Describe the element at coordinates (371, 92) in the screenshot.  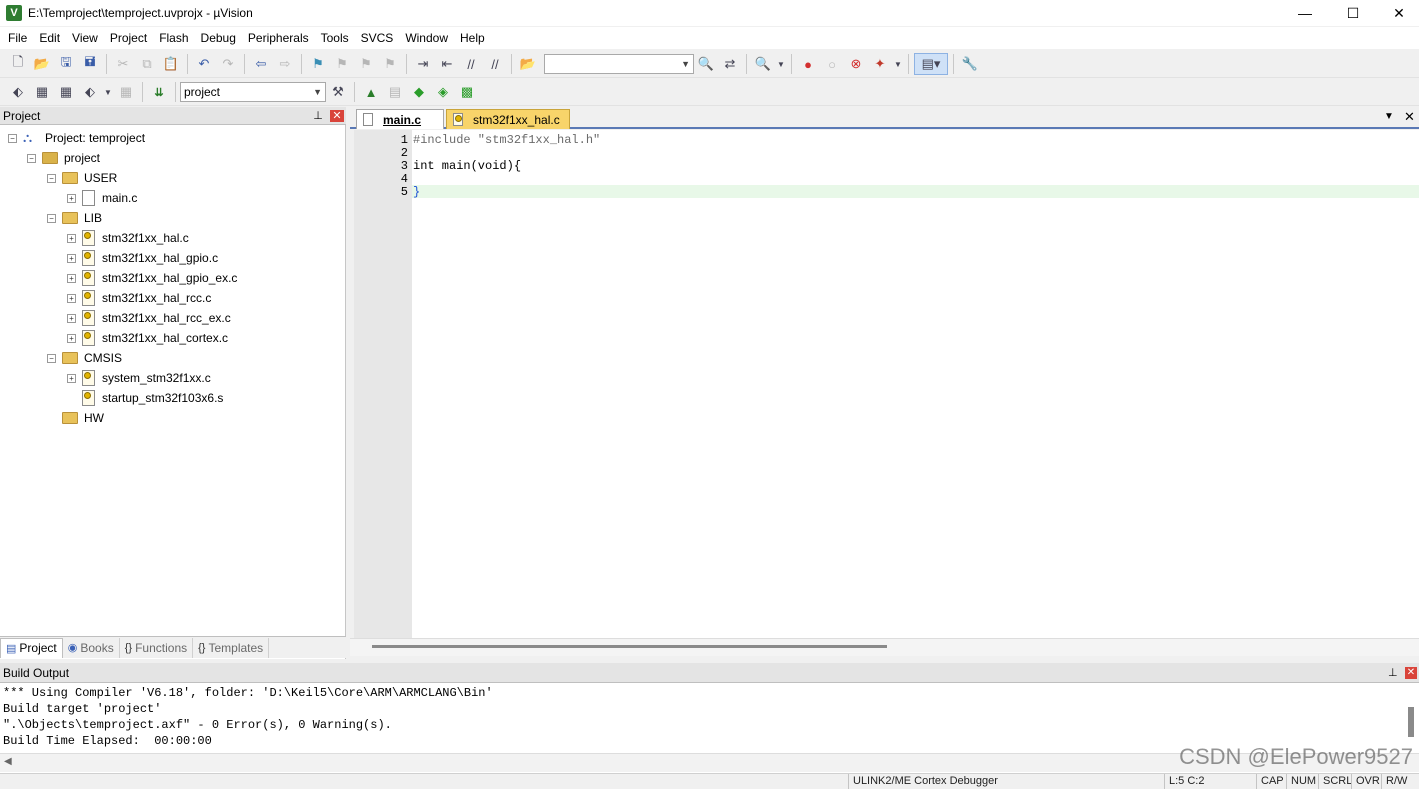
I see `manage-components-icon: ▲` at that location.